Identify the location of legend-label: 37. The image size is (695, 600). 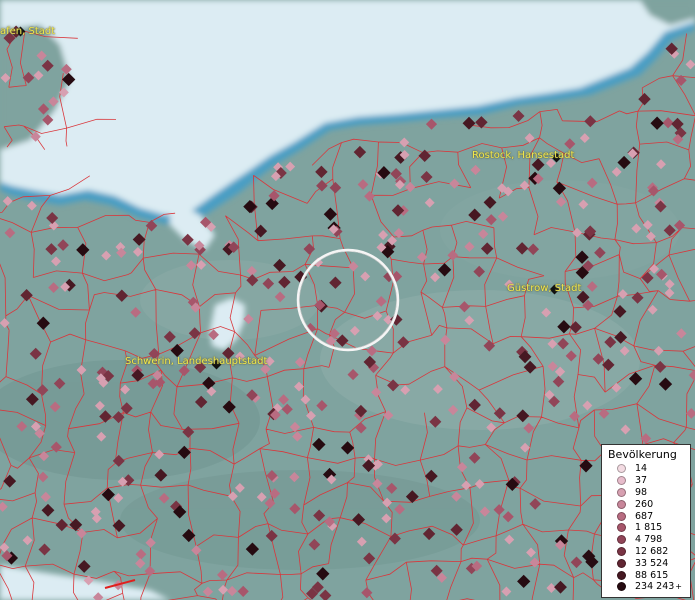
(641, 481).